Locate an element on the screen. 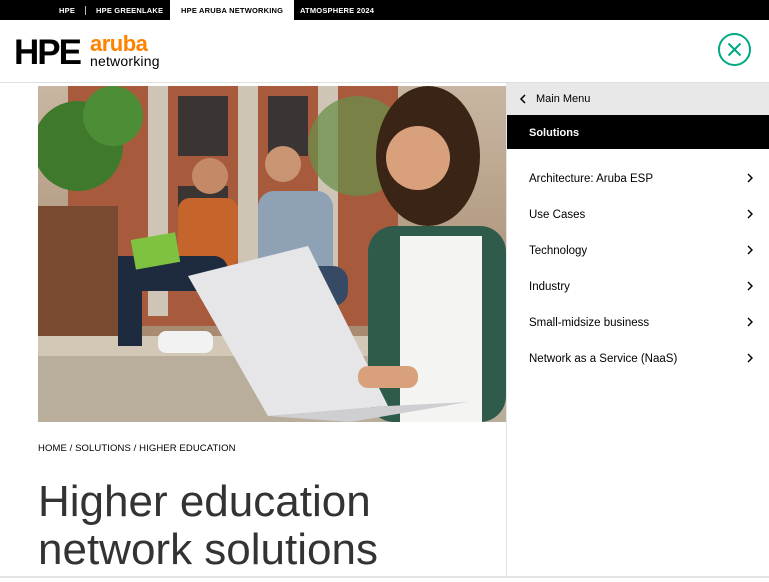 This screenshot has height=582, width=769. menu-item-architecture: Architecture: Aruba ESP is located at coordinates (638, 180).